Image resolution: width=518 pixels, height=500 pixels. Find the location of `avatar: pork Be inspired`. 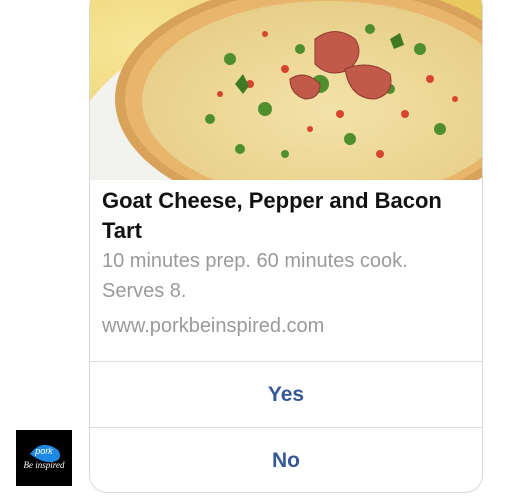

avatar: pork Be inspired is located at coordinates (44, 458).